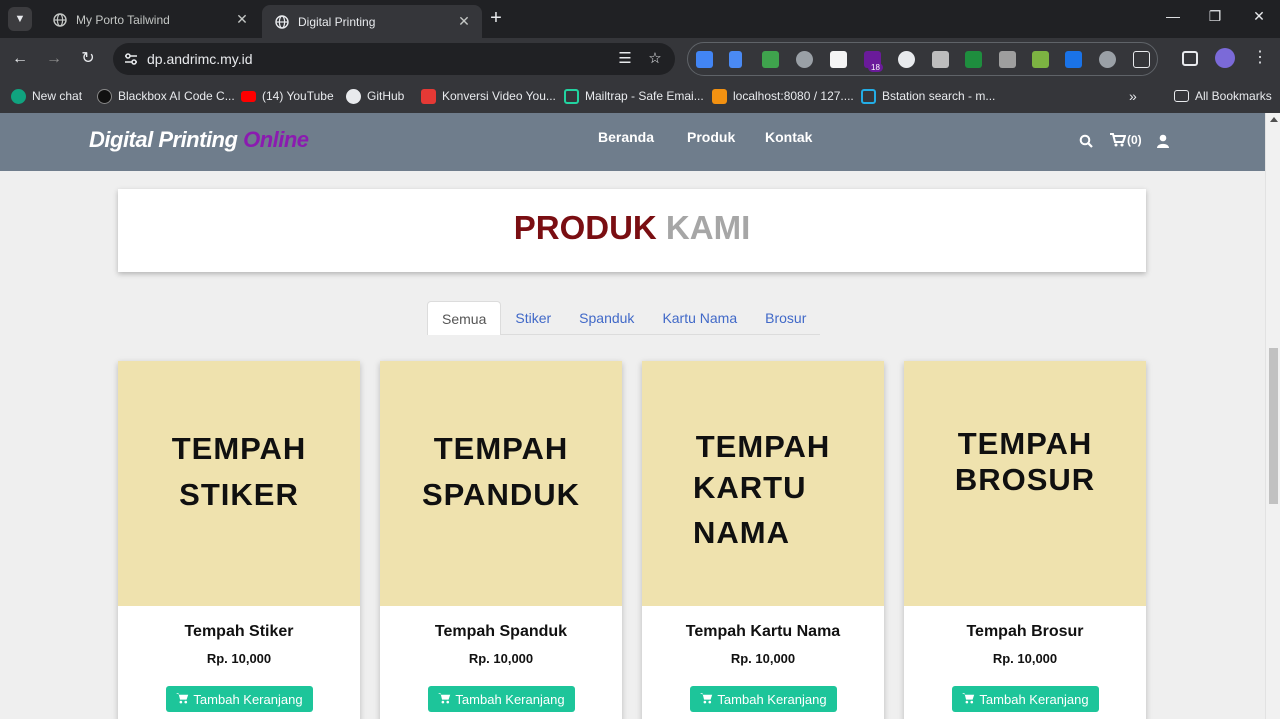 This screenshot has width=1280, height=719. Describe the element at coordinates (386, 96) in the screenshot. I see `bookmark-label: GitHub` at that location.